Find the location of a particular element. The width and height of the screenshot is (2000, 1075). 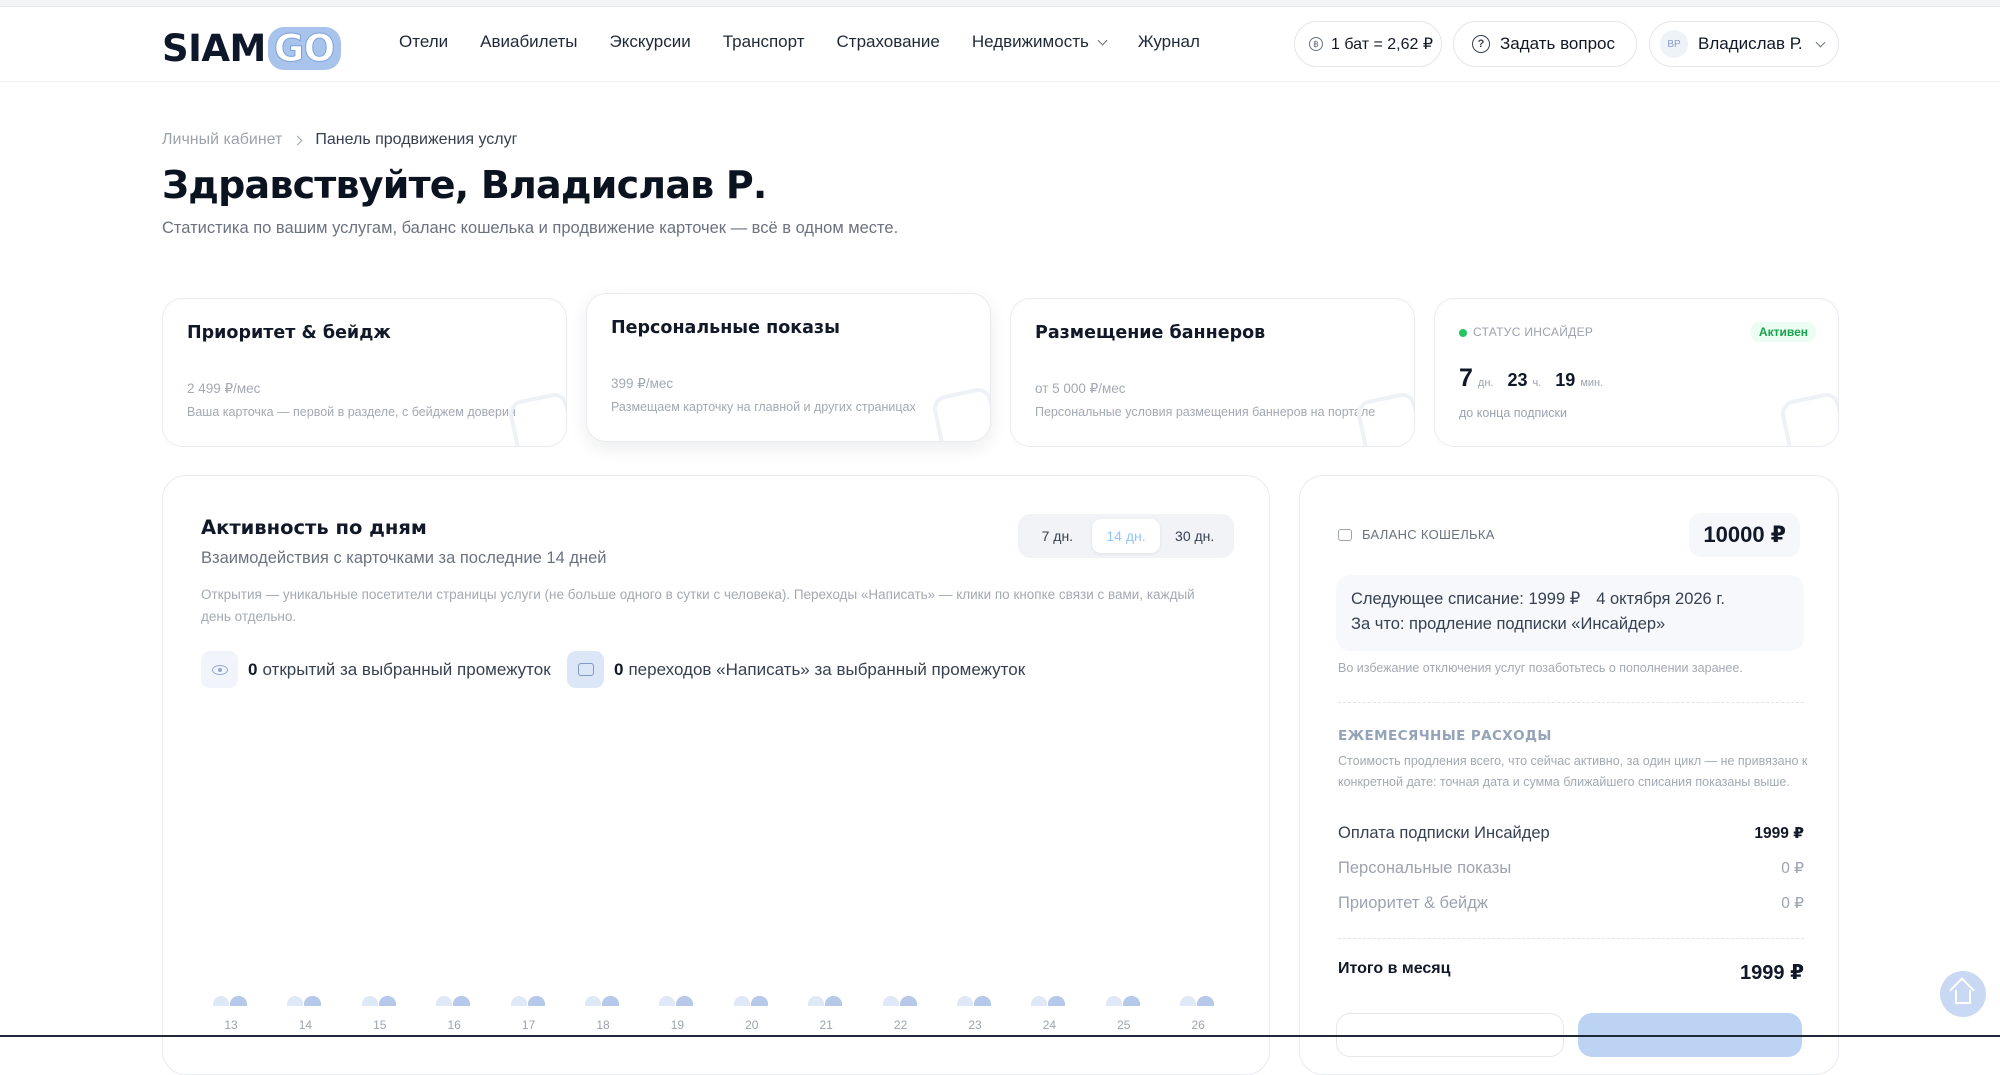

expense-row: Оплата подписки Инсайдер 1999 ₽ is located at coordinates (1571, 833).